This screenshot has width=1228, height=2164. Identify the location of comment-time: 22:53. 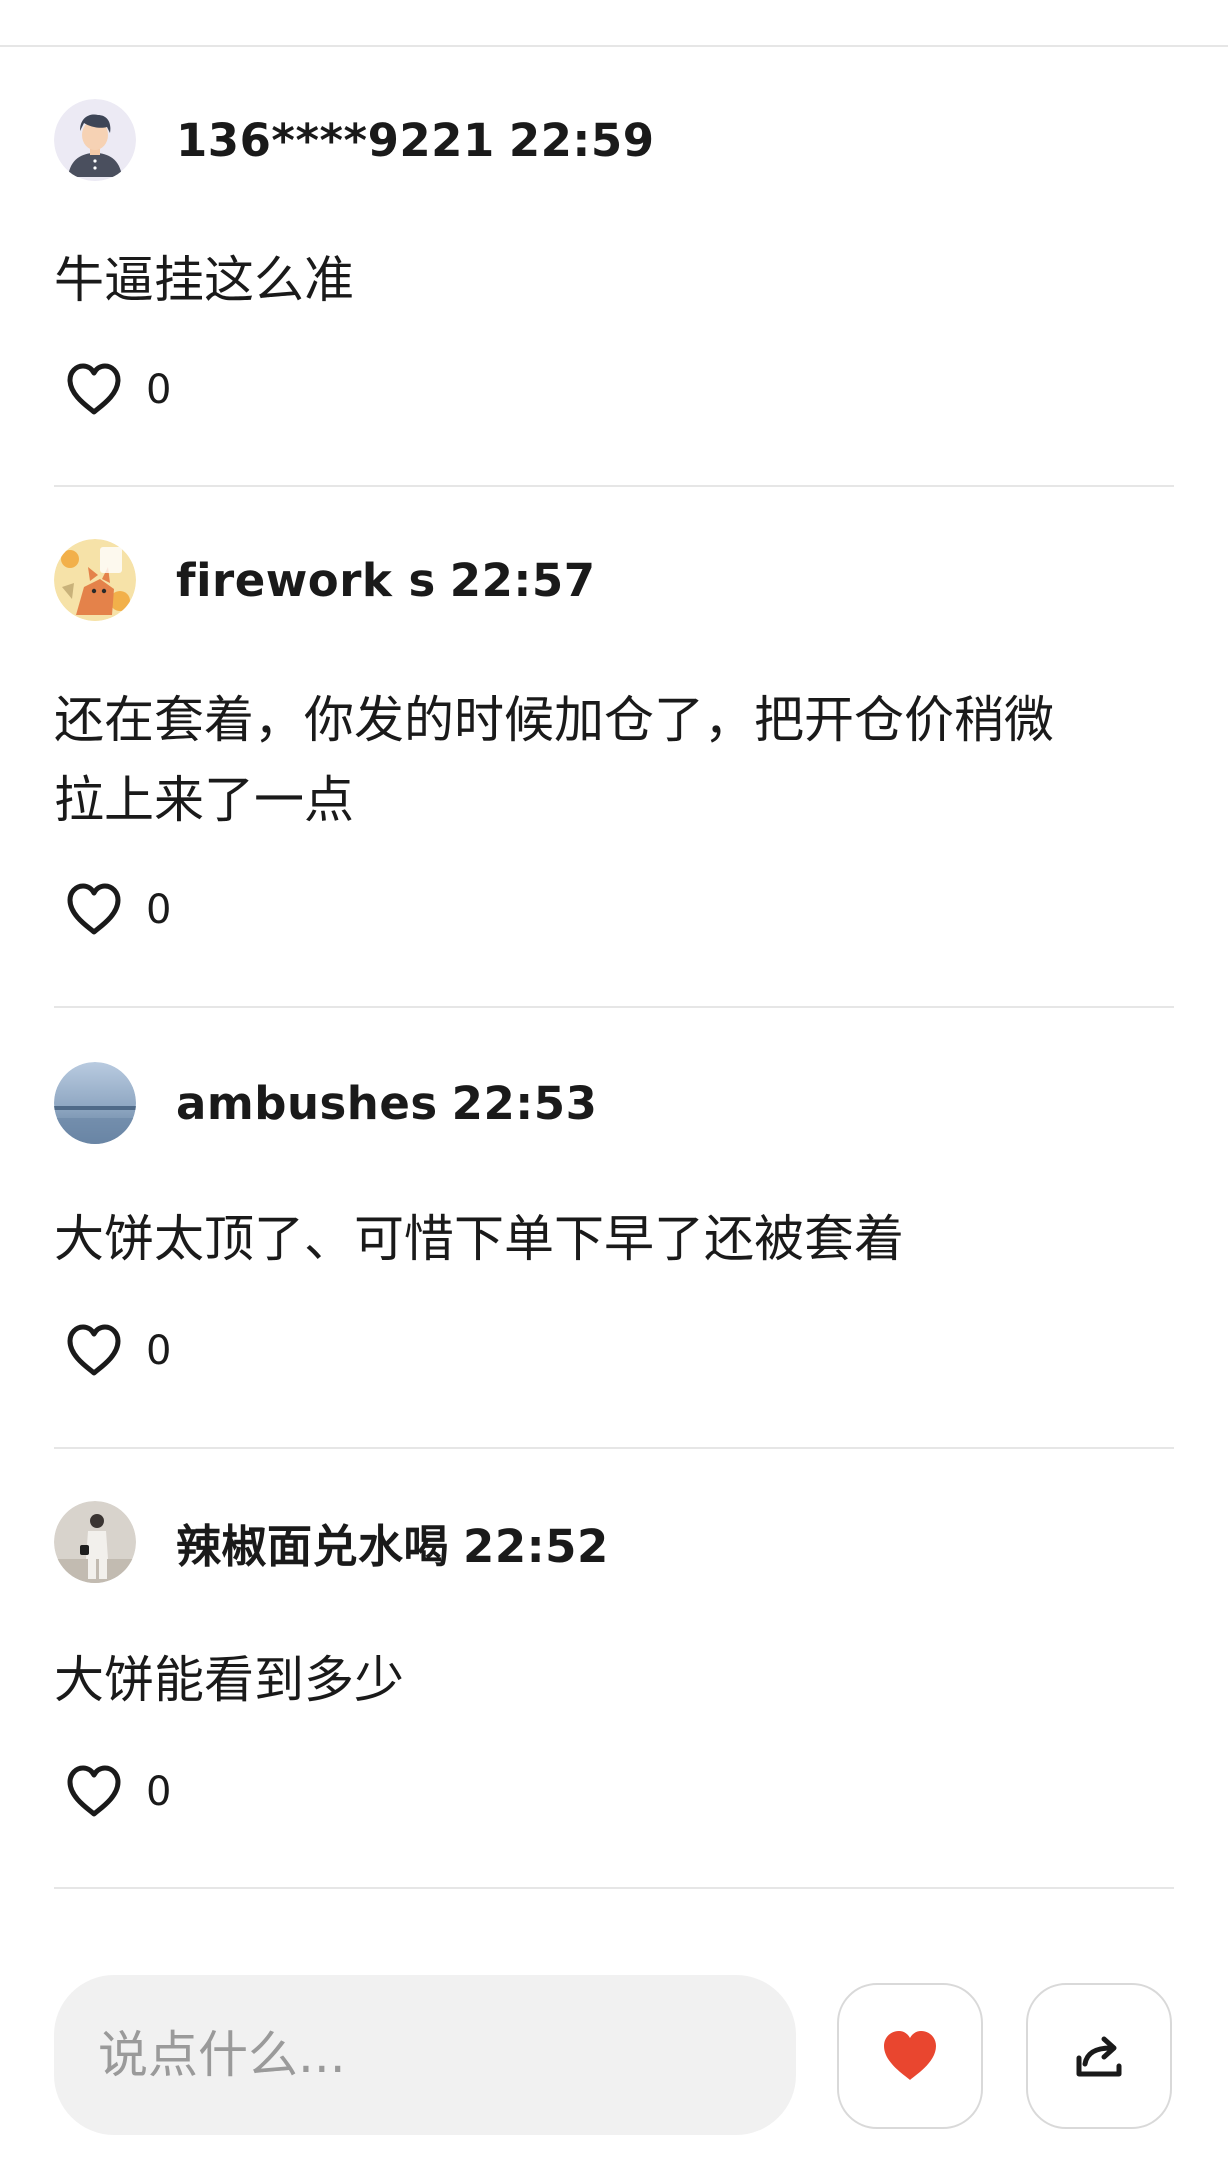
(524, 1103).